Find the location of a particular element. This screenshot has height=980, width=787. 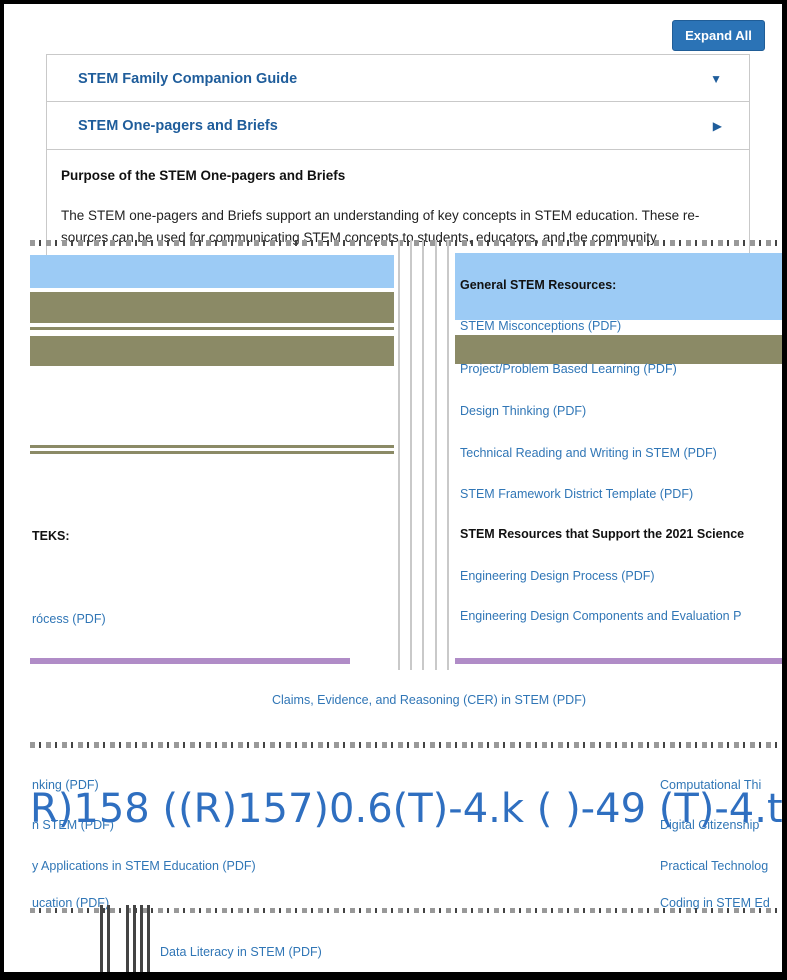

accordion-header: STEM Family Companion Guide ▼ is located at coordinates (398, 78).